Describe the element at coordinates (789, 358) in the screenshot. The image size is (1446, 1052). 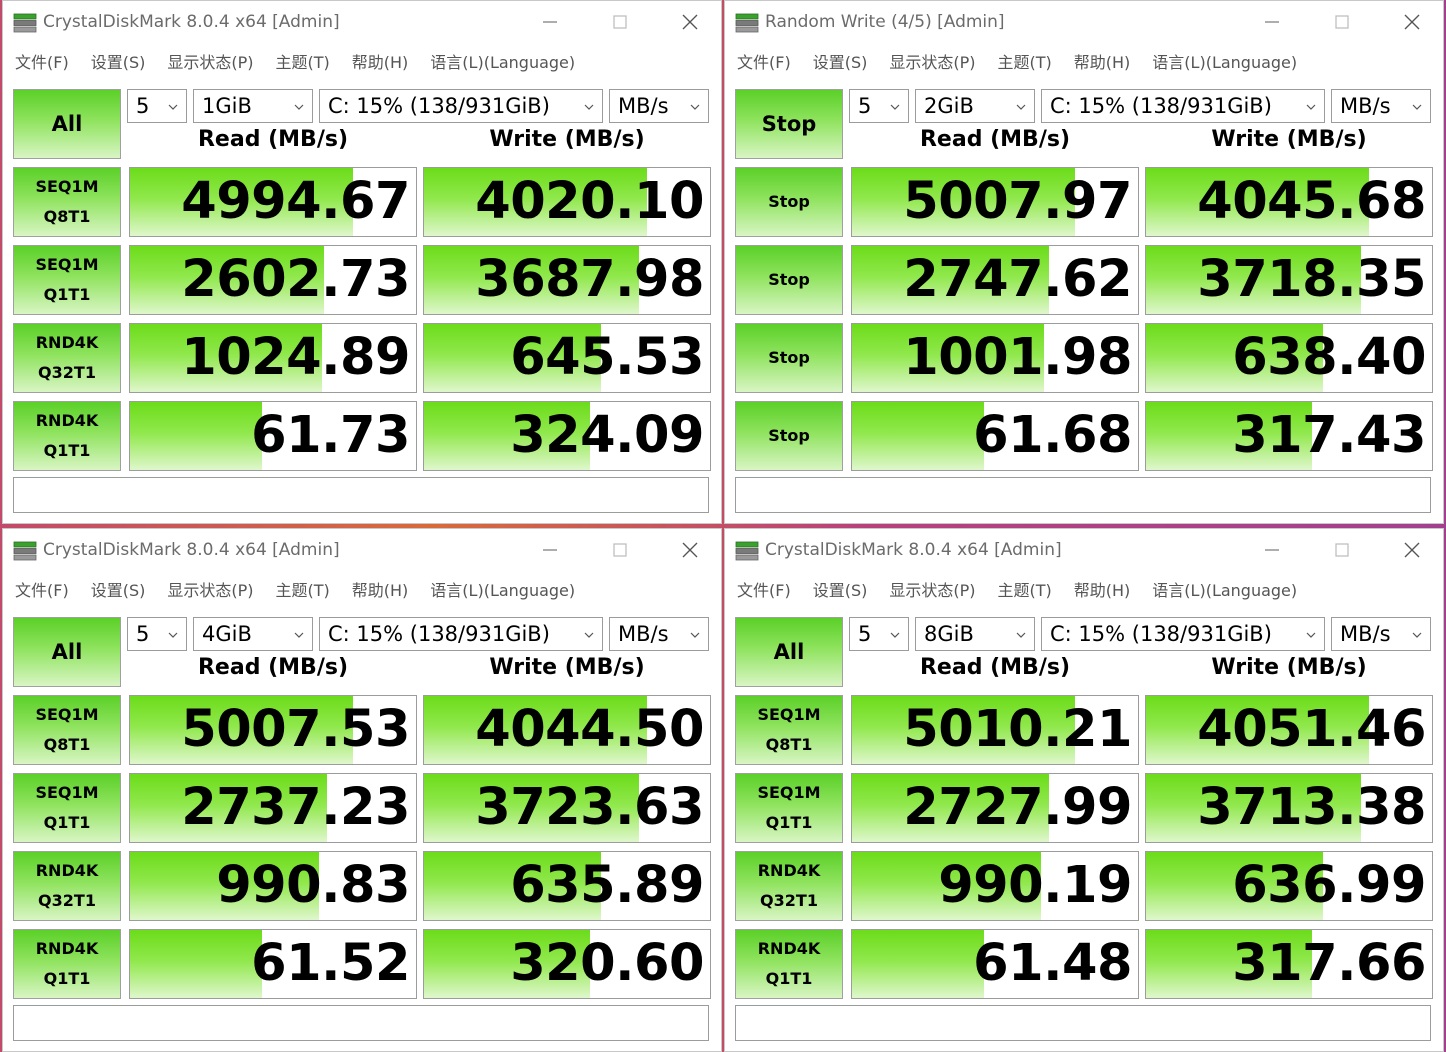
I see `test-button-2: Stop` at that location.